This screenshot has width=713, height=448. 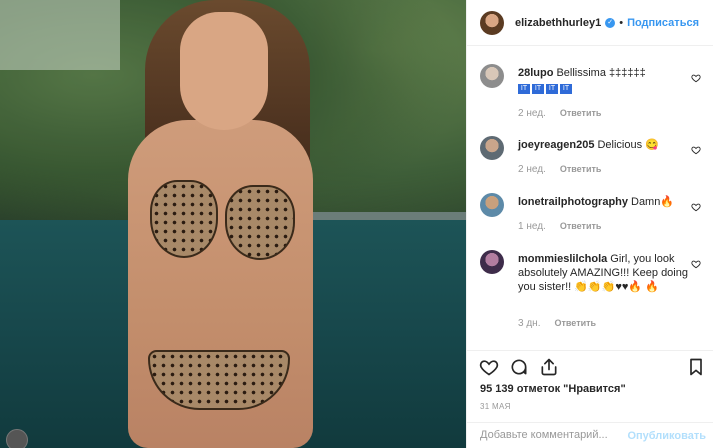 What do you see at coordinates (562, 259) in the screenshot?
I see `comment-username: mommieslilchola` at bounding box center [562, 259].